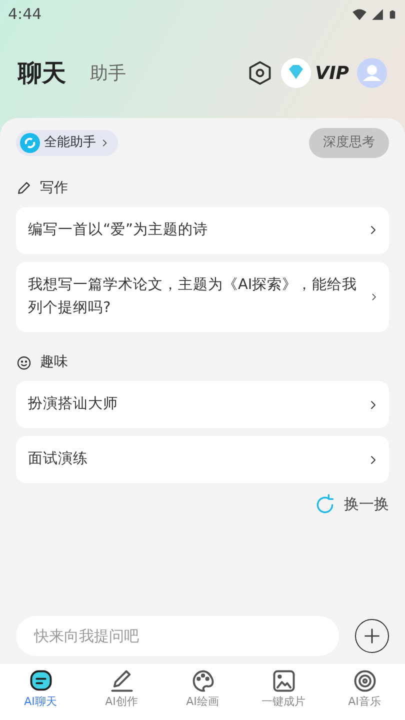 The image size is (405, 720). I want to click on plus-icon, so click(372, 636).